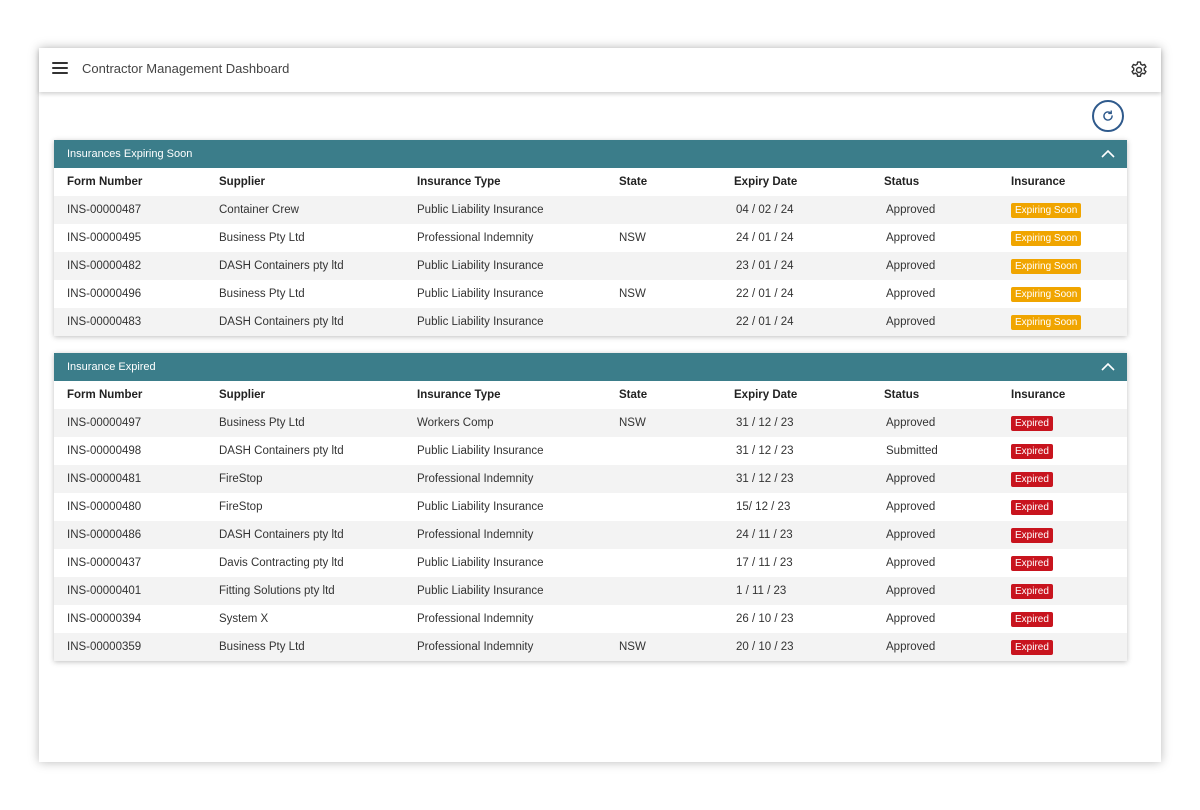 The width and height of the screenshot is (1200, 810). I want to click on expiry-date-cell: 24 / 11 / 23, so click(809, 535).